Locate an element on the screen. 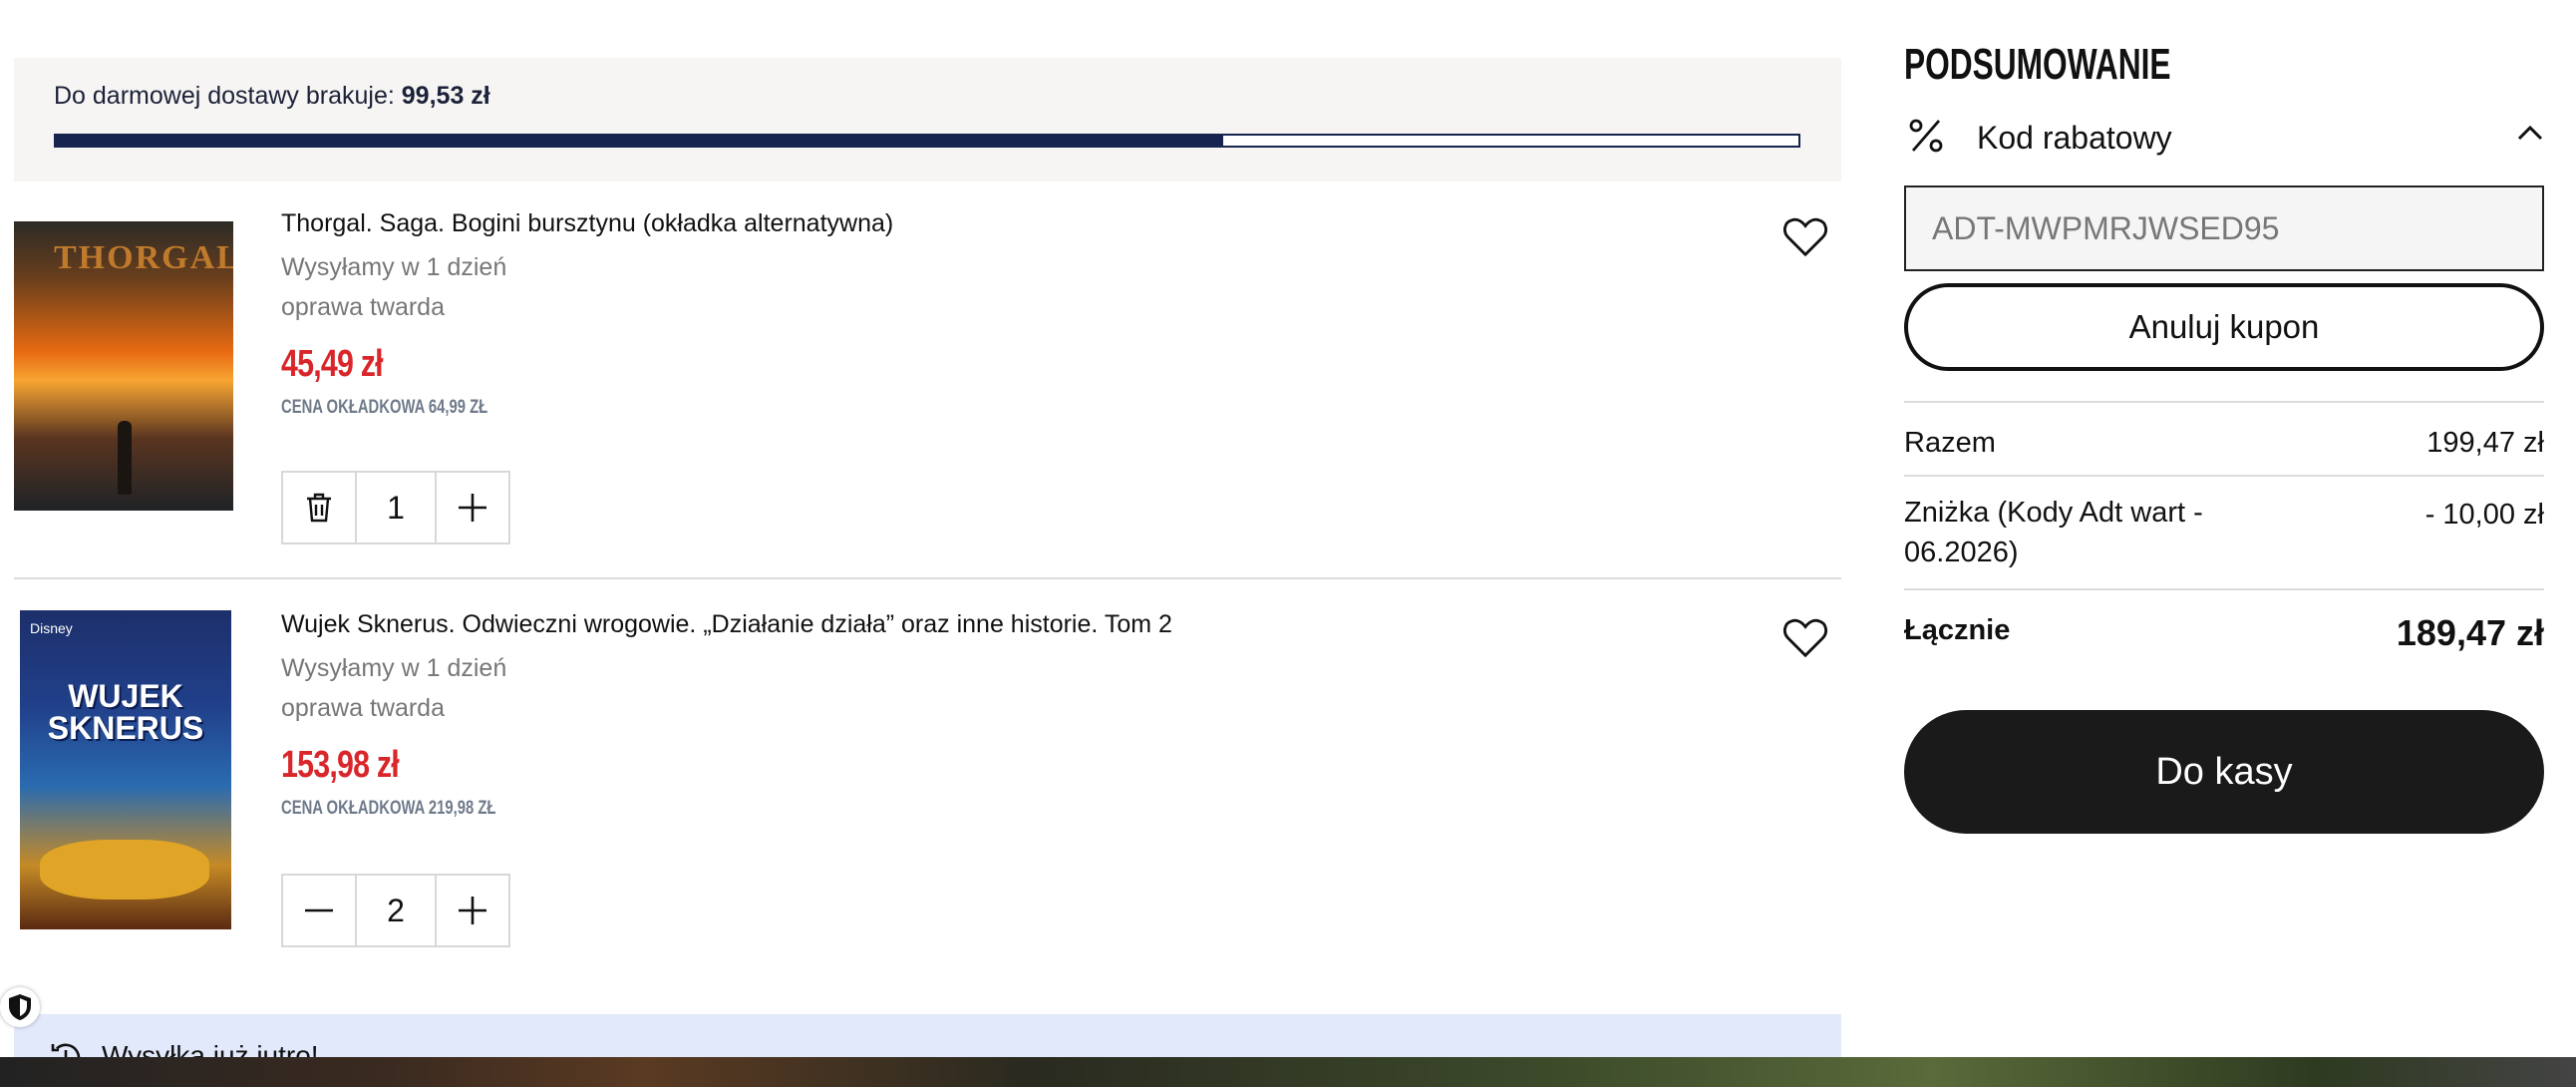 This screenshot has height=1087, width=2576. trash-icon is located at coordinates (319, 508).